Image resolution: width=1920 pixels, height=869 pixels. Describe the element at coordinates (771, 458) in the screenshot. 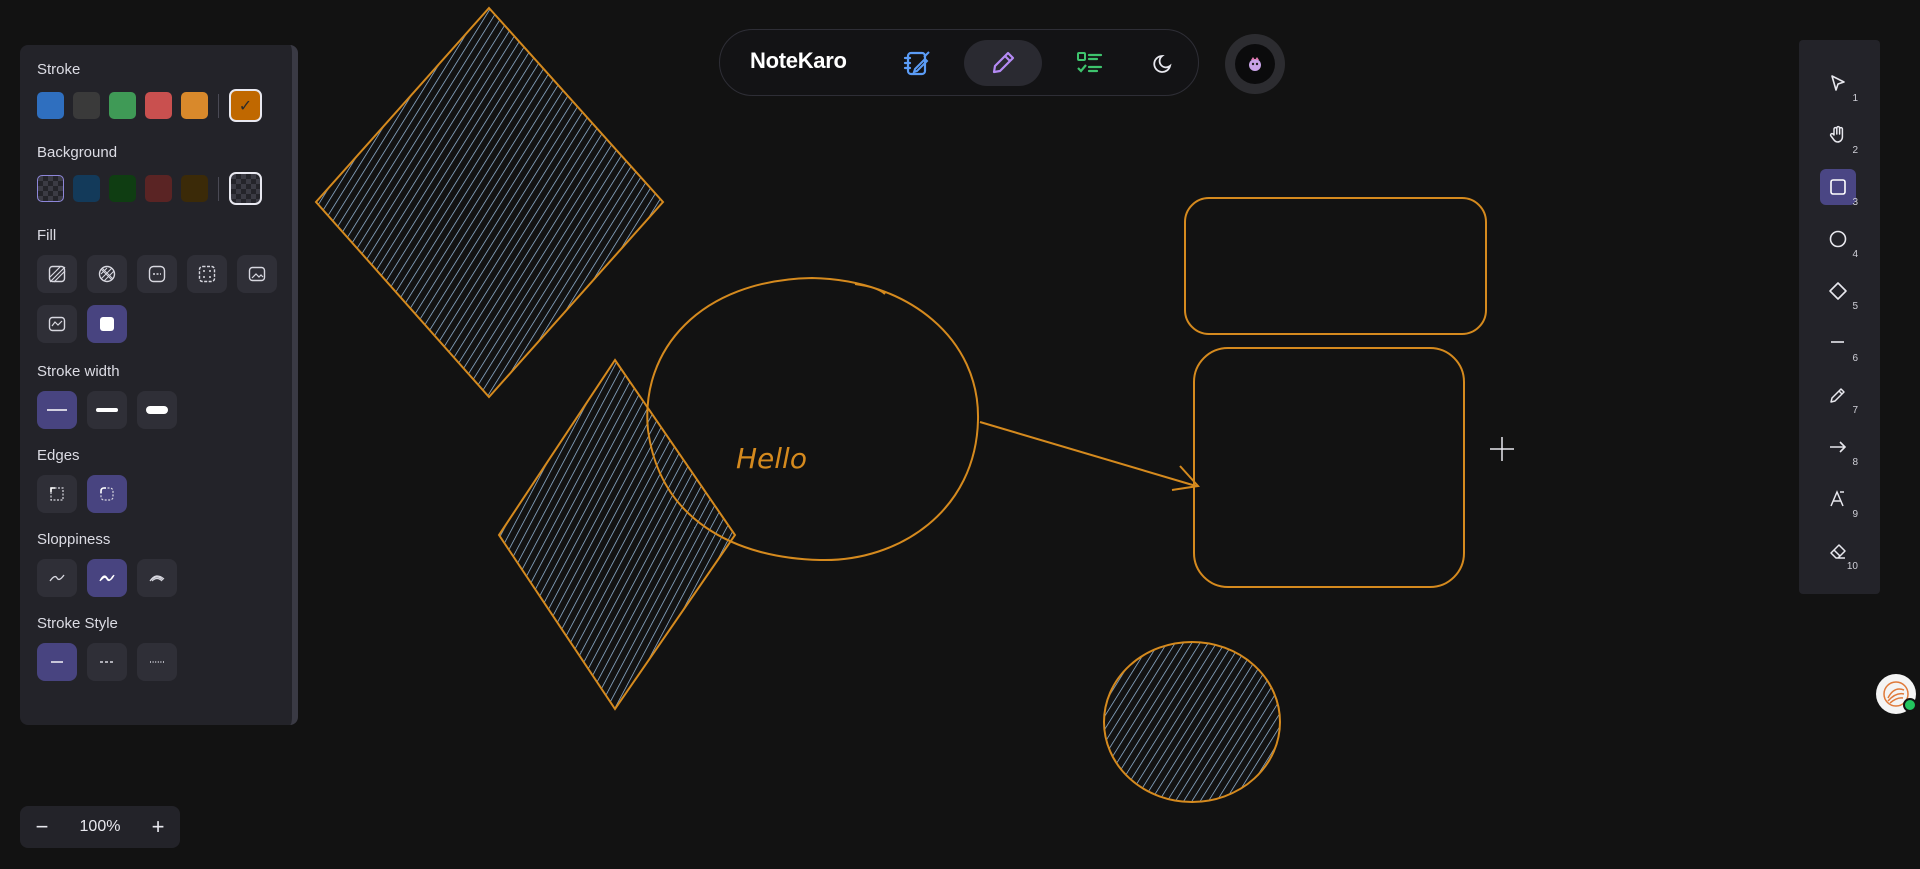

I see `canvas-text-hello: Hello` at that location.